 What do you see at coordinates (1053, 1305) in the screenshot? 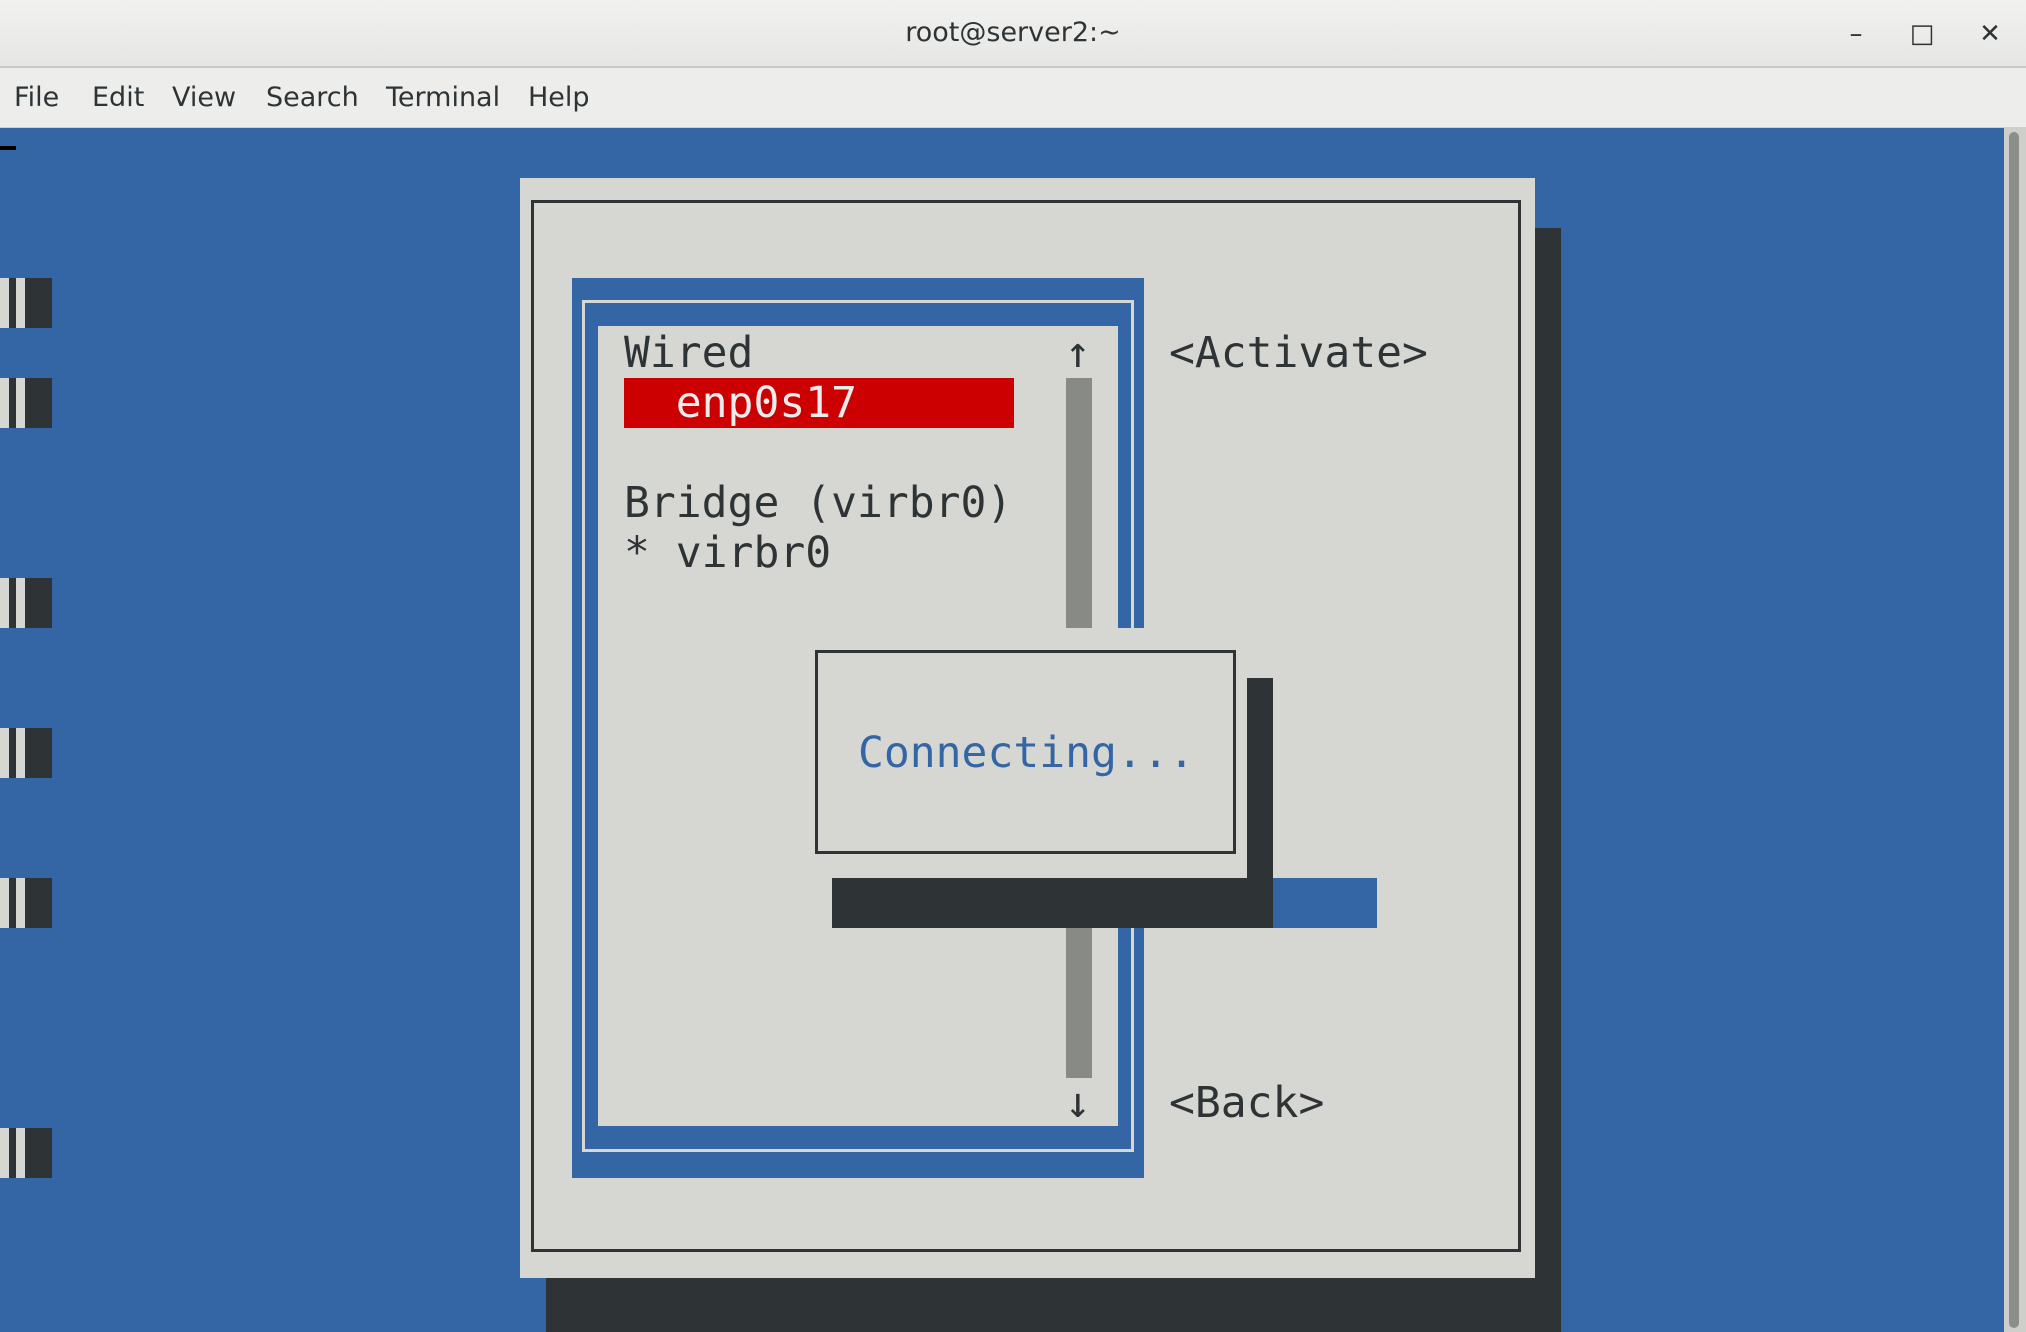
I see `dialog-shadow-bottom` at bounding box center [1053, 1305].